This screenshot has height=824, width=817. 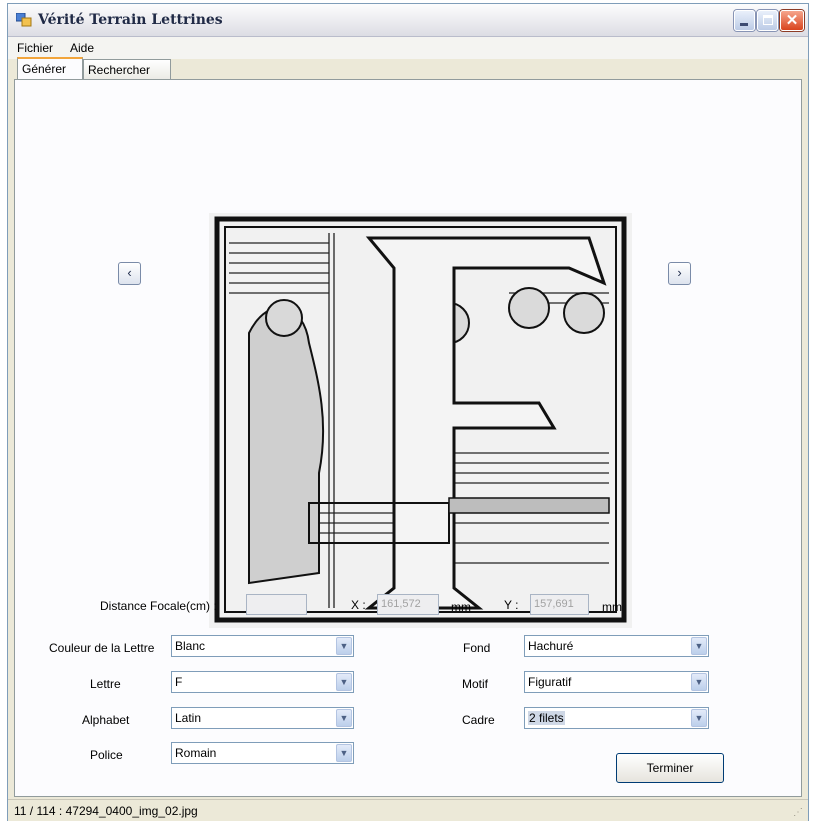 I want to click on tab-rechercher: Rechercher, so click(x=127, y=69).